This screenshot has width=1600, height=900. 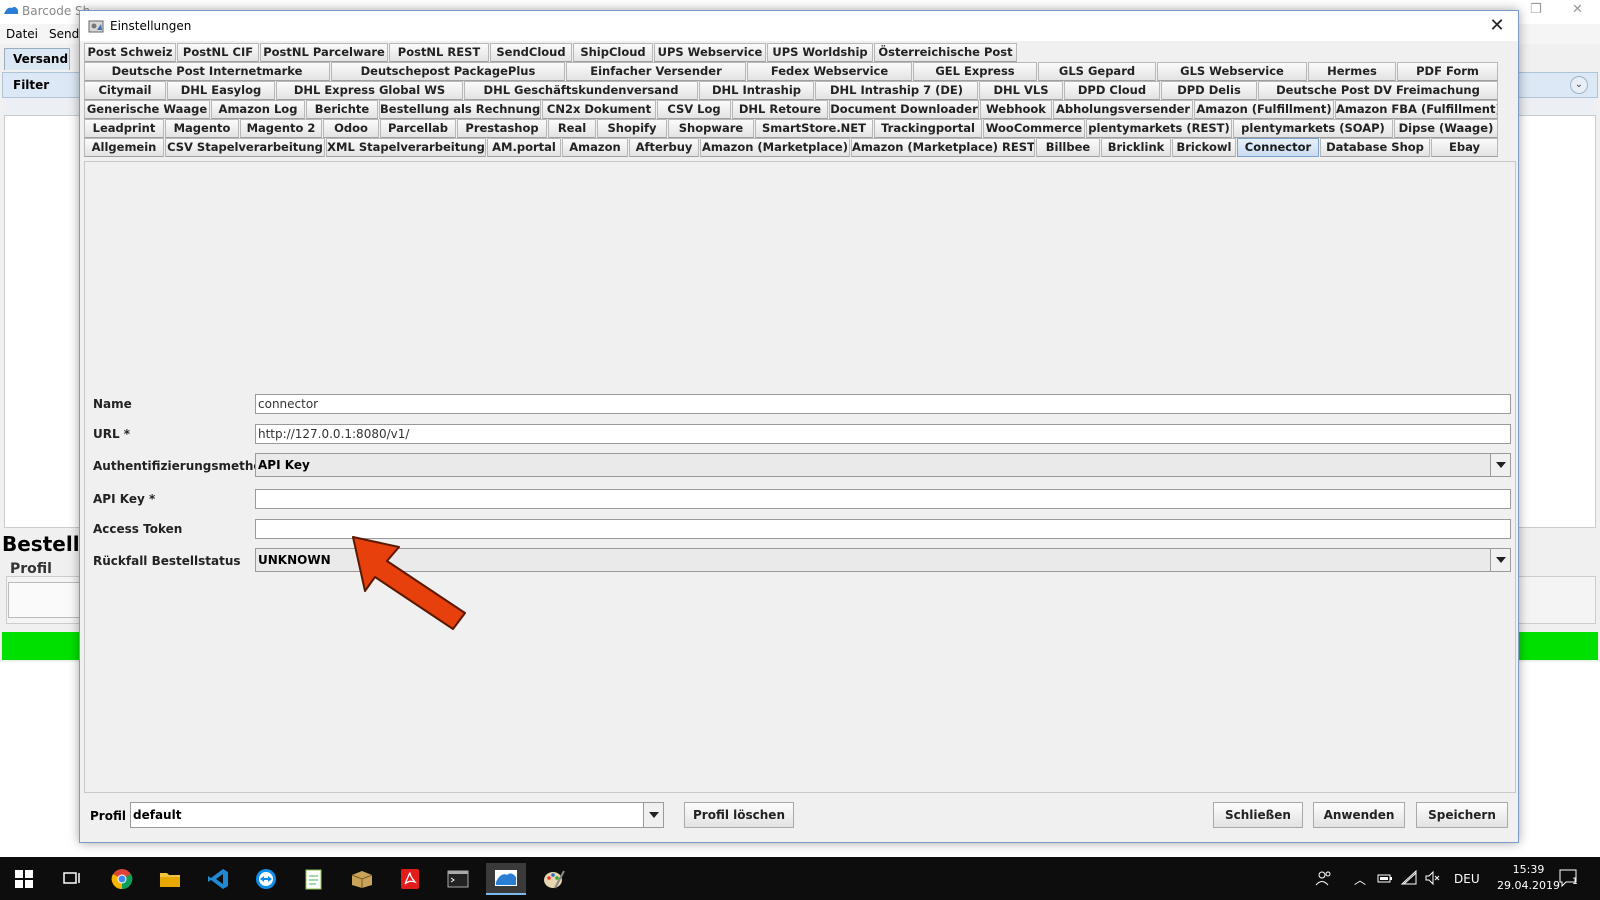 What do you see at coordinates (342, 109) in the screenshot?
I see `tab-berichte: Berichte` at bounding box center [342, 109].